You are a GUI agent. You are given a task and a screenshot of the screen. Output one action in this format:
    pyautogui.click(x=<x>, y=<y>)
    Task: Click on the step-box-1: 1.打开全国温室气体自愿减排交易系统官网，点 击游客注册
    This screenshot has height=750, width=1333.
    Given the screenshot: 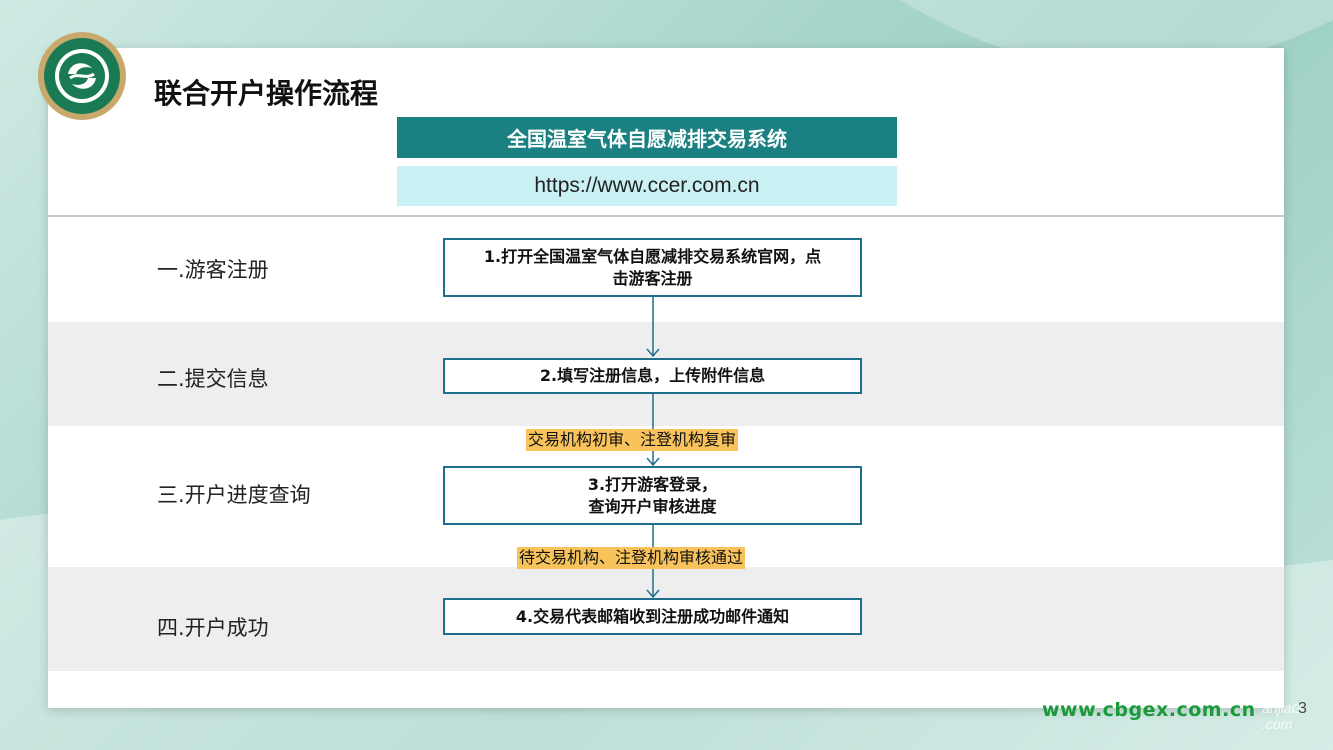 What is the action you would take?
    pyautogui.click(x=652, y=267)
    